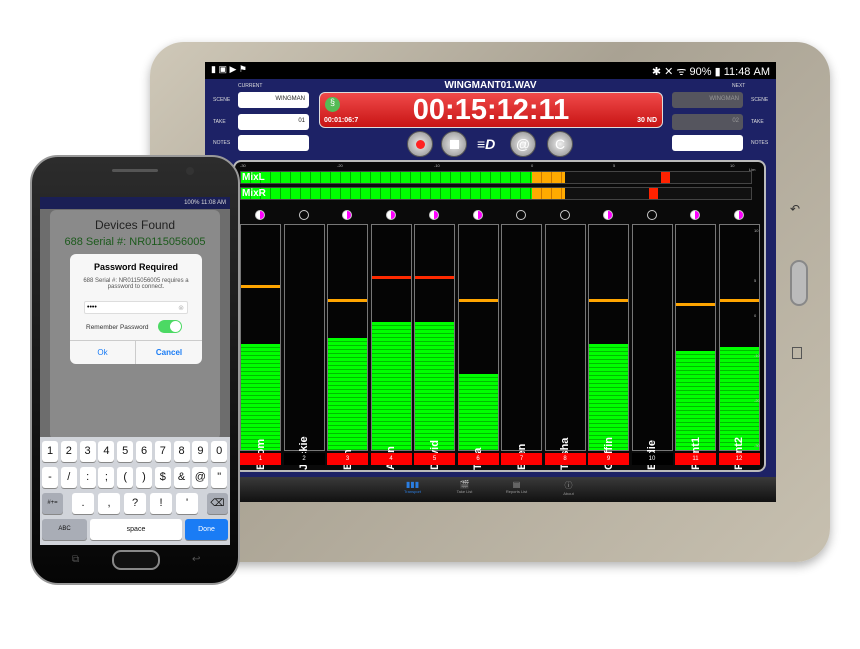 The width and height of the screenshot is (860, 649). I want to click on take-label: TAKE, so click(219, 122).